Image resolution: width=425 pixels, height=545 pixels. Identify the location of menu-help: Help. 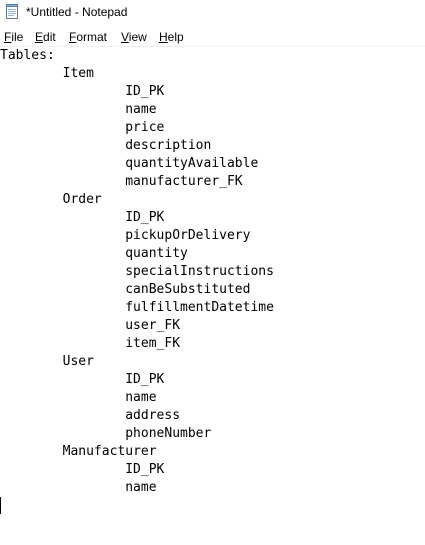
(171, 37).